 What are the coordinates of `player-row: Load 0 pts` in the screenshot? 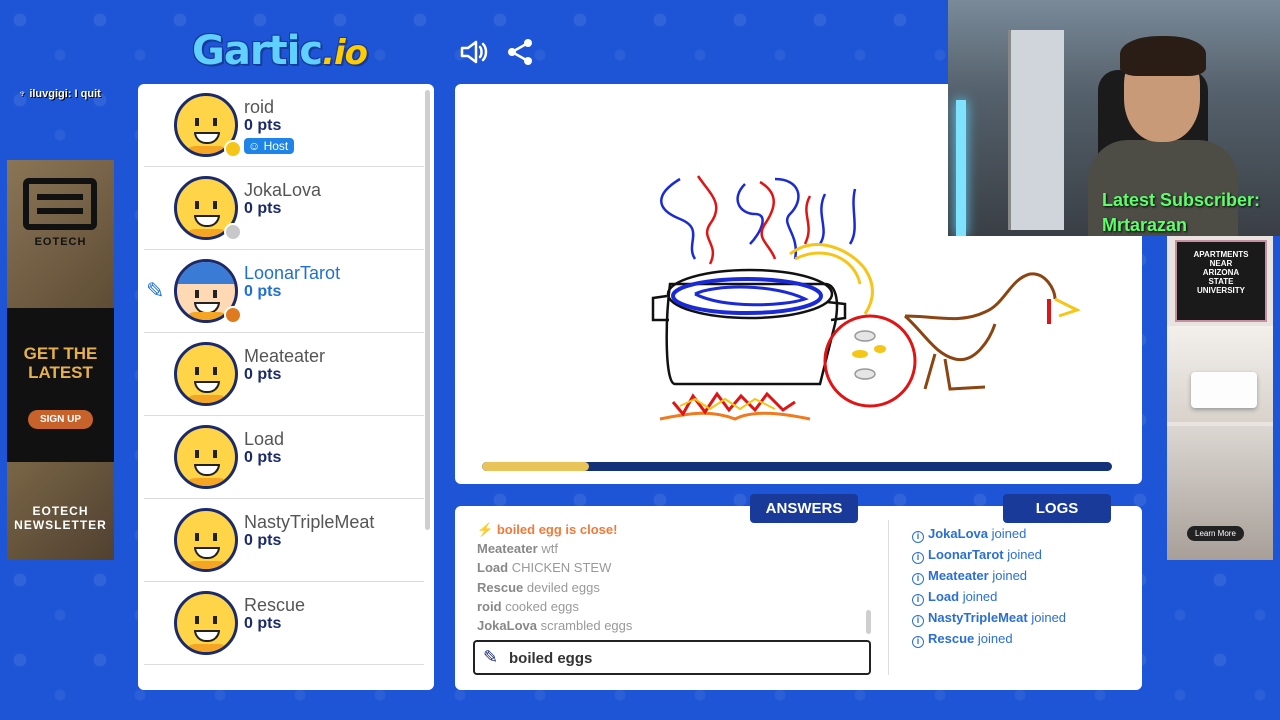 It's located at (284, 457).